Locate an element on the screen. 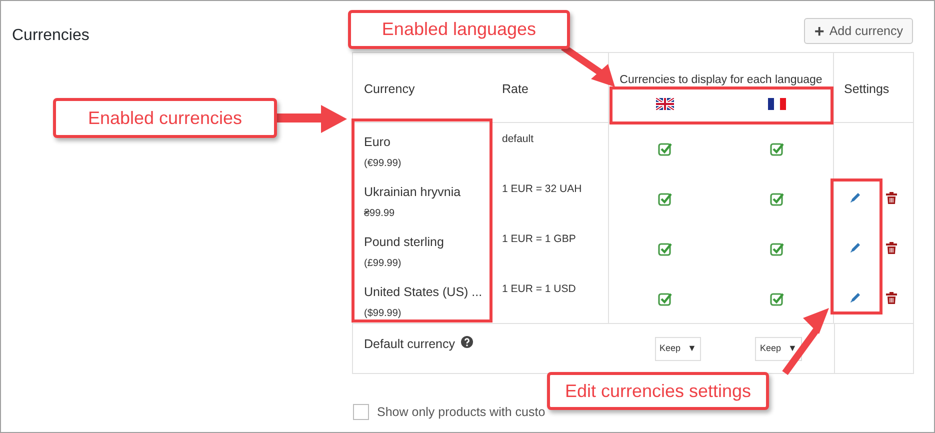 Image resolution: width=935 pixels, height=433 pixels. checkbox-label: Show only products with custo is located at coordinates (461, 412).